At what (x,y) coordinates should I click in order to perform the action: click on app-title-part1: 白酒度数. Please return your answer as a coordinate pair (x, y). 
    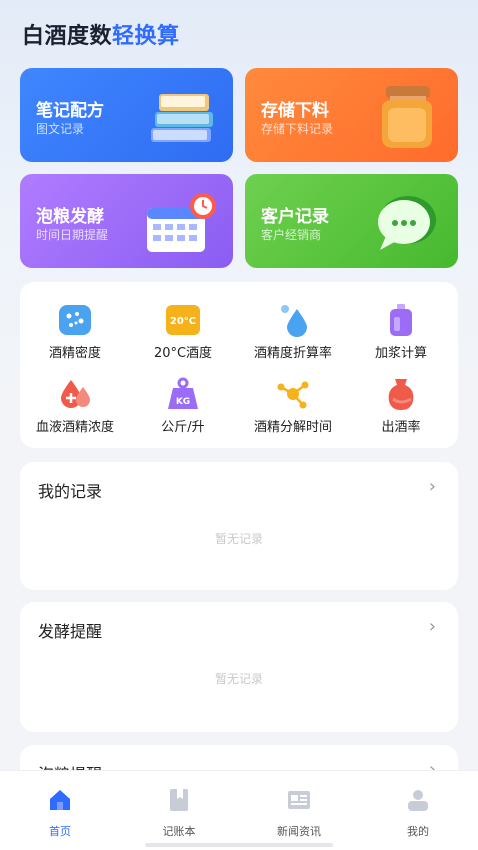
    Looking at the image, I should click on (67, 36).